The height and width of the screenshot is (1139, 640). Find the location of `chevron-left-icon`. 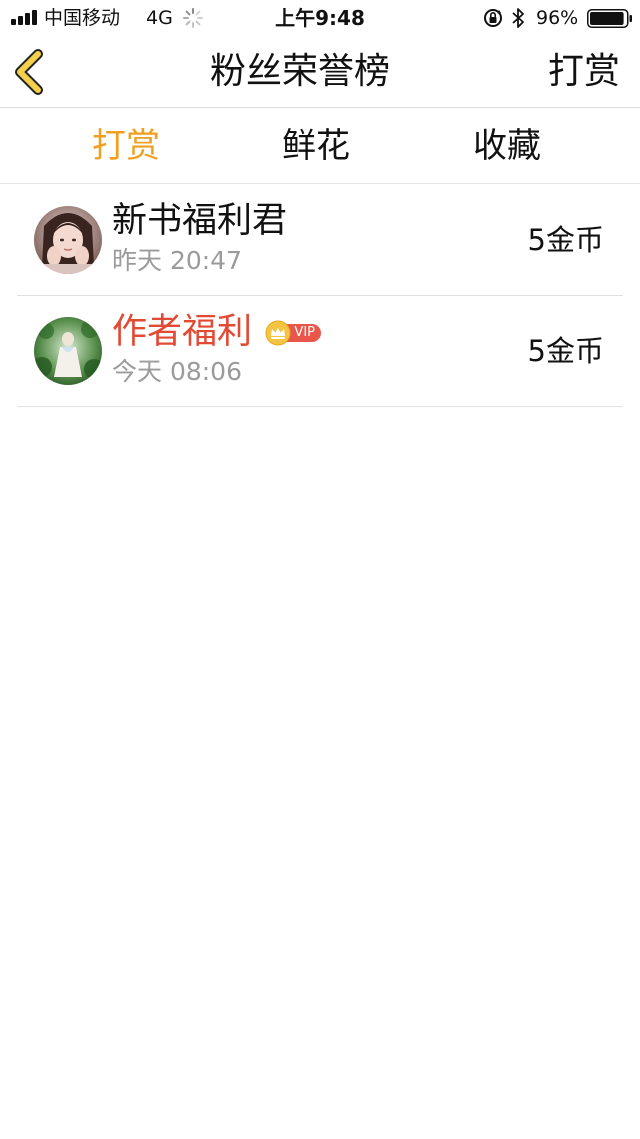

chevron-left-icon is located at coordinates (29, 72).